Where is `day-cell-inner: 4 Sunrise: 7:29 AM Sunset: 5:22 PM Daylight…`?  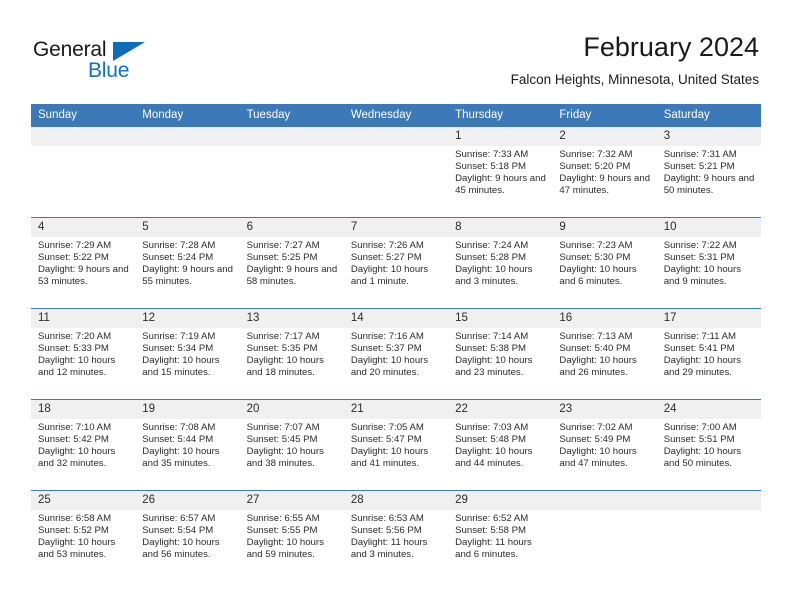 day-cell-inner: 4 Sunrise: 7:29 AM Sunset: 5:22 PM Daylight… is located at coordinates (83, 263).